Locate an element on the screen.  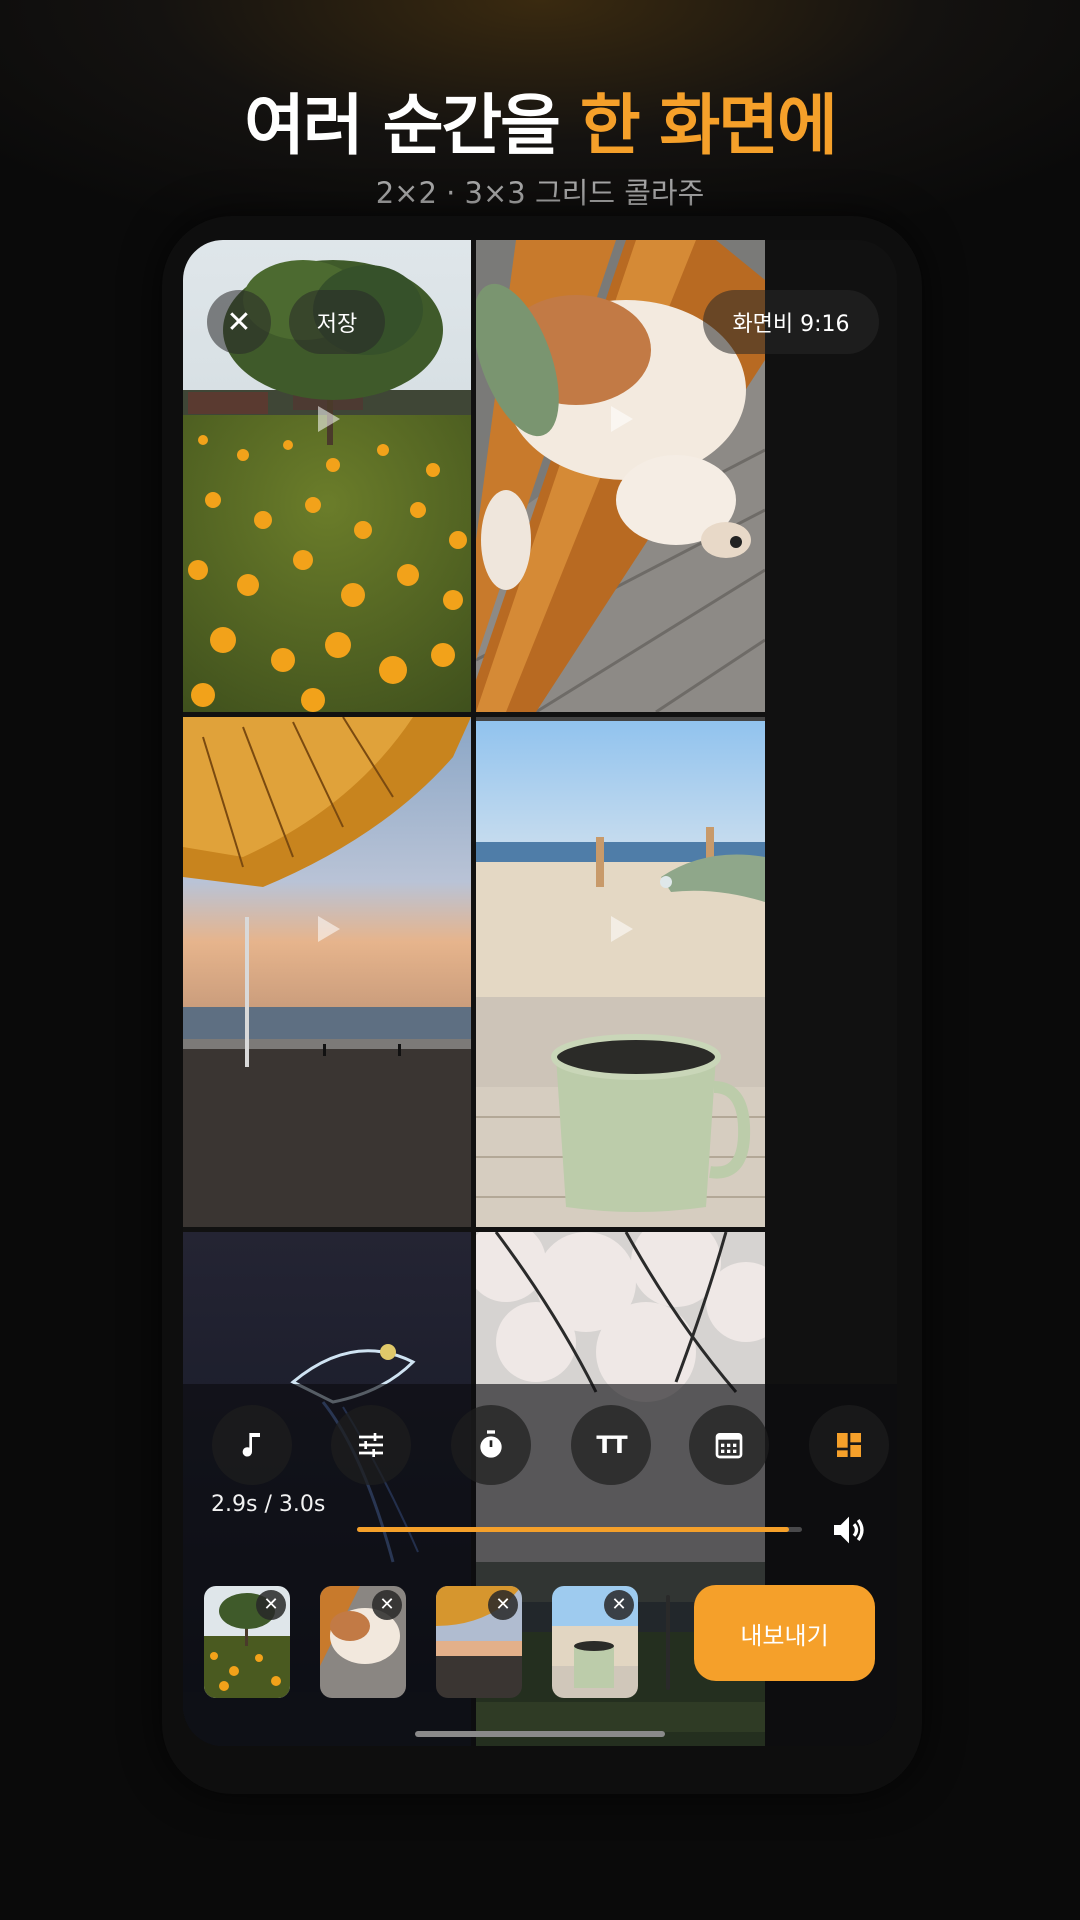
timer-icon is located at coordinates (491, 1444).